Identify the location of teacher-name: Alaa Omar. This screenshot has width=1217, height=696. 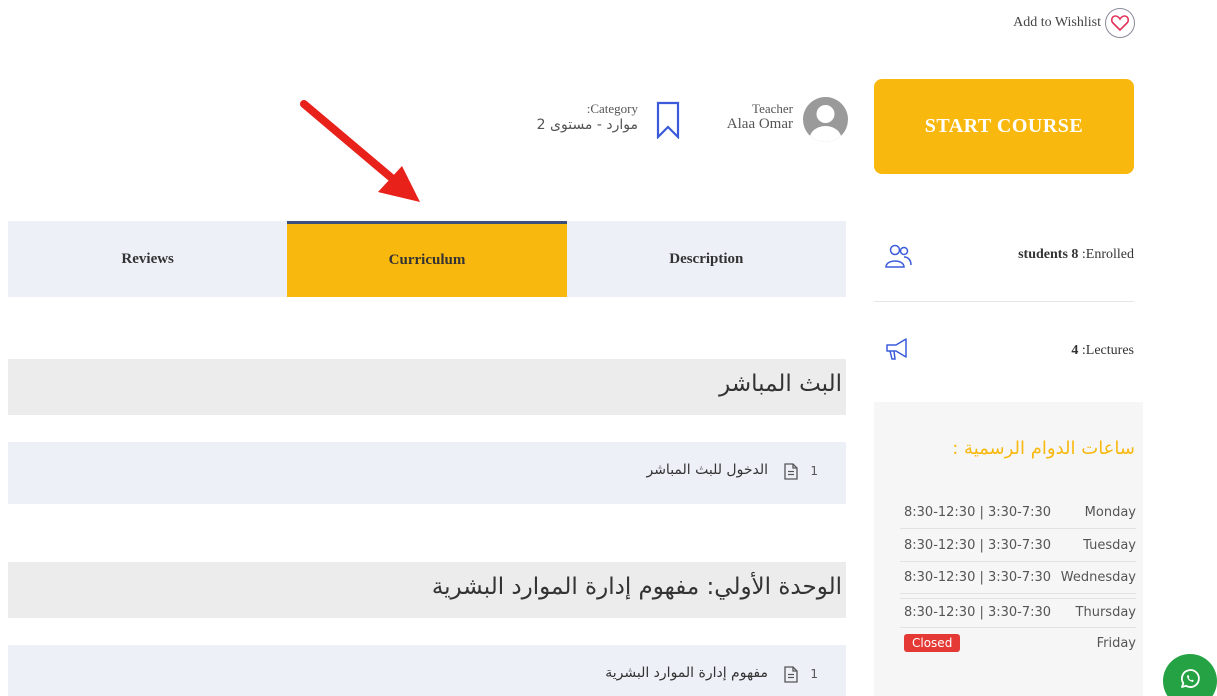
(760, 124).